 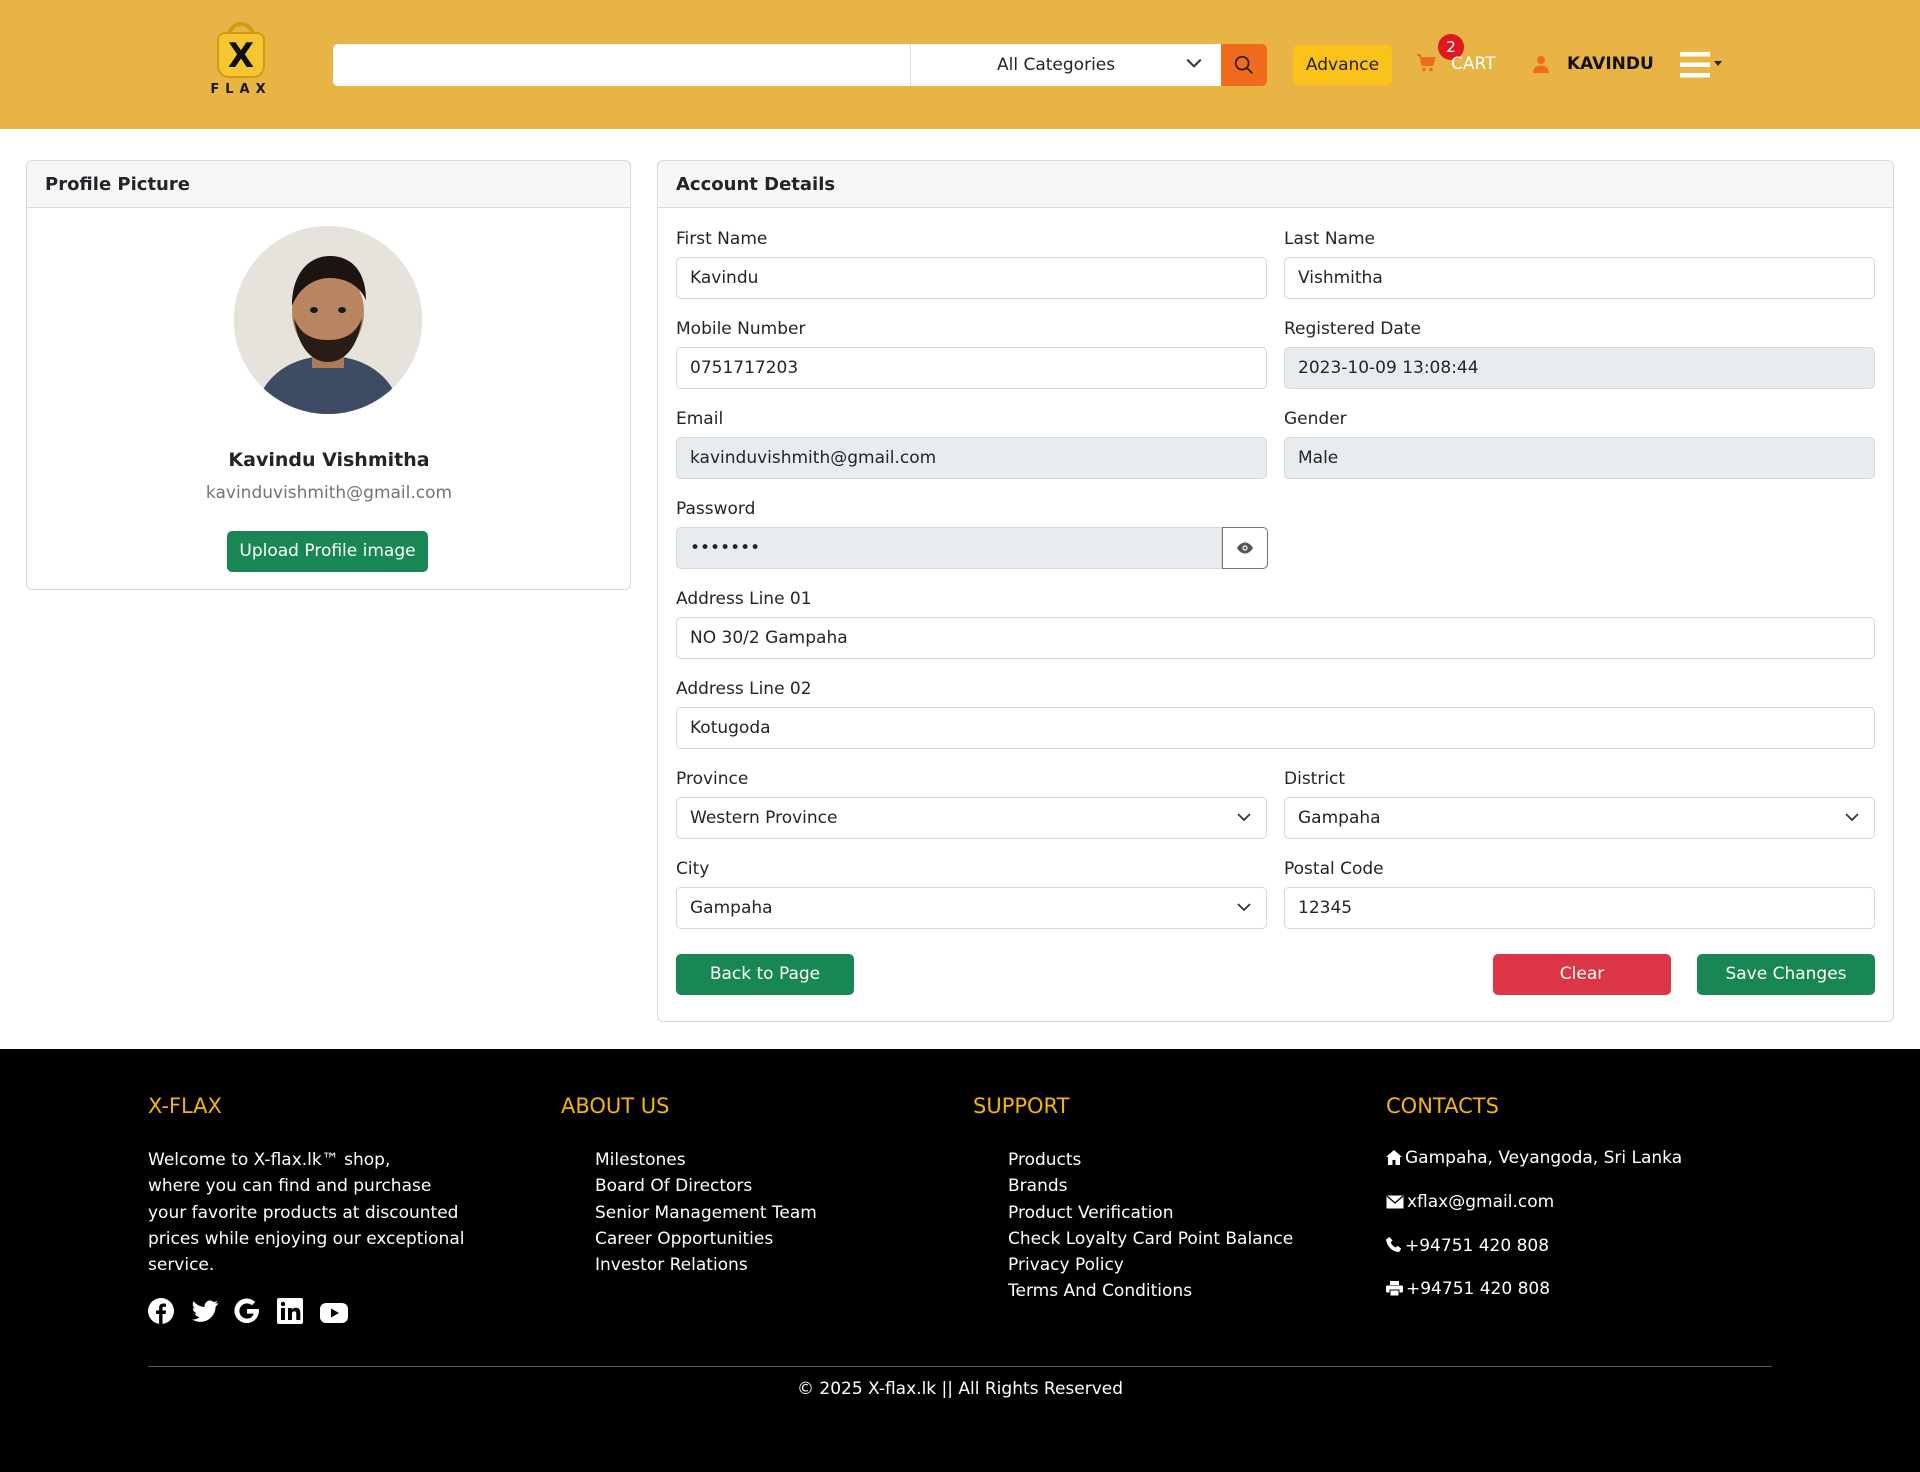 I want to click on youtube-icon, so click(x=334, y=1316).